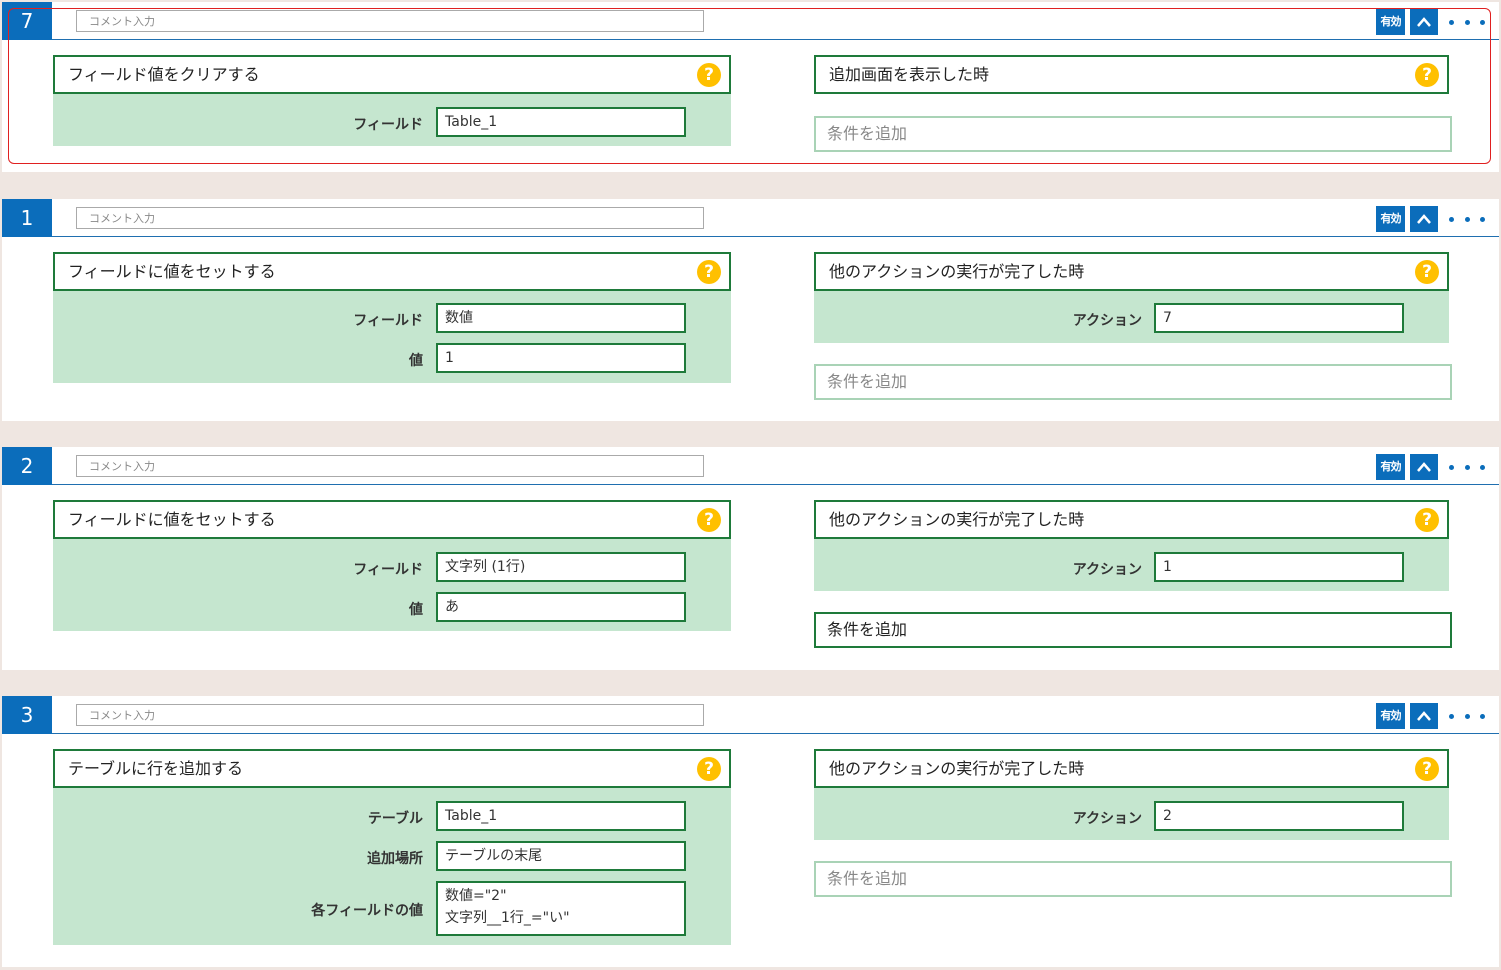  I want to click on action-value: 7, so click(1279, 318).